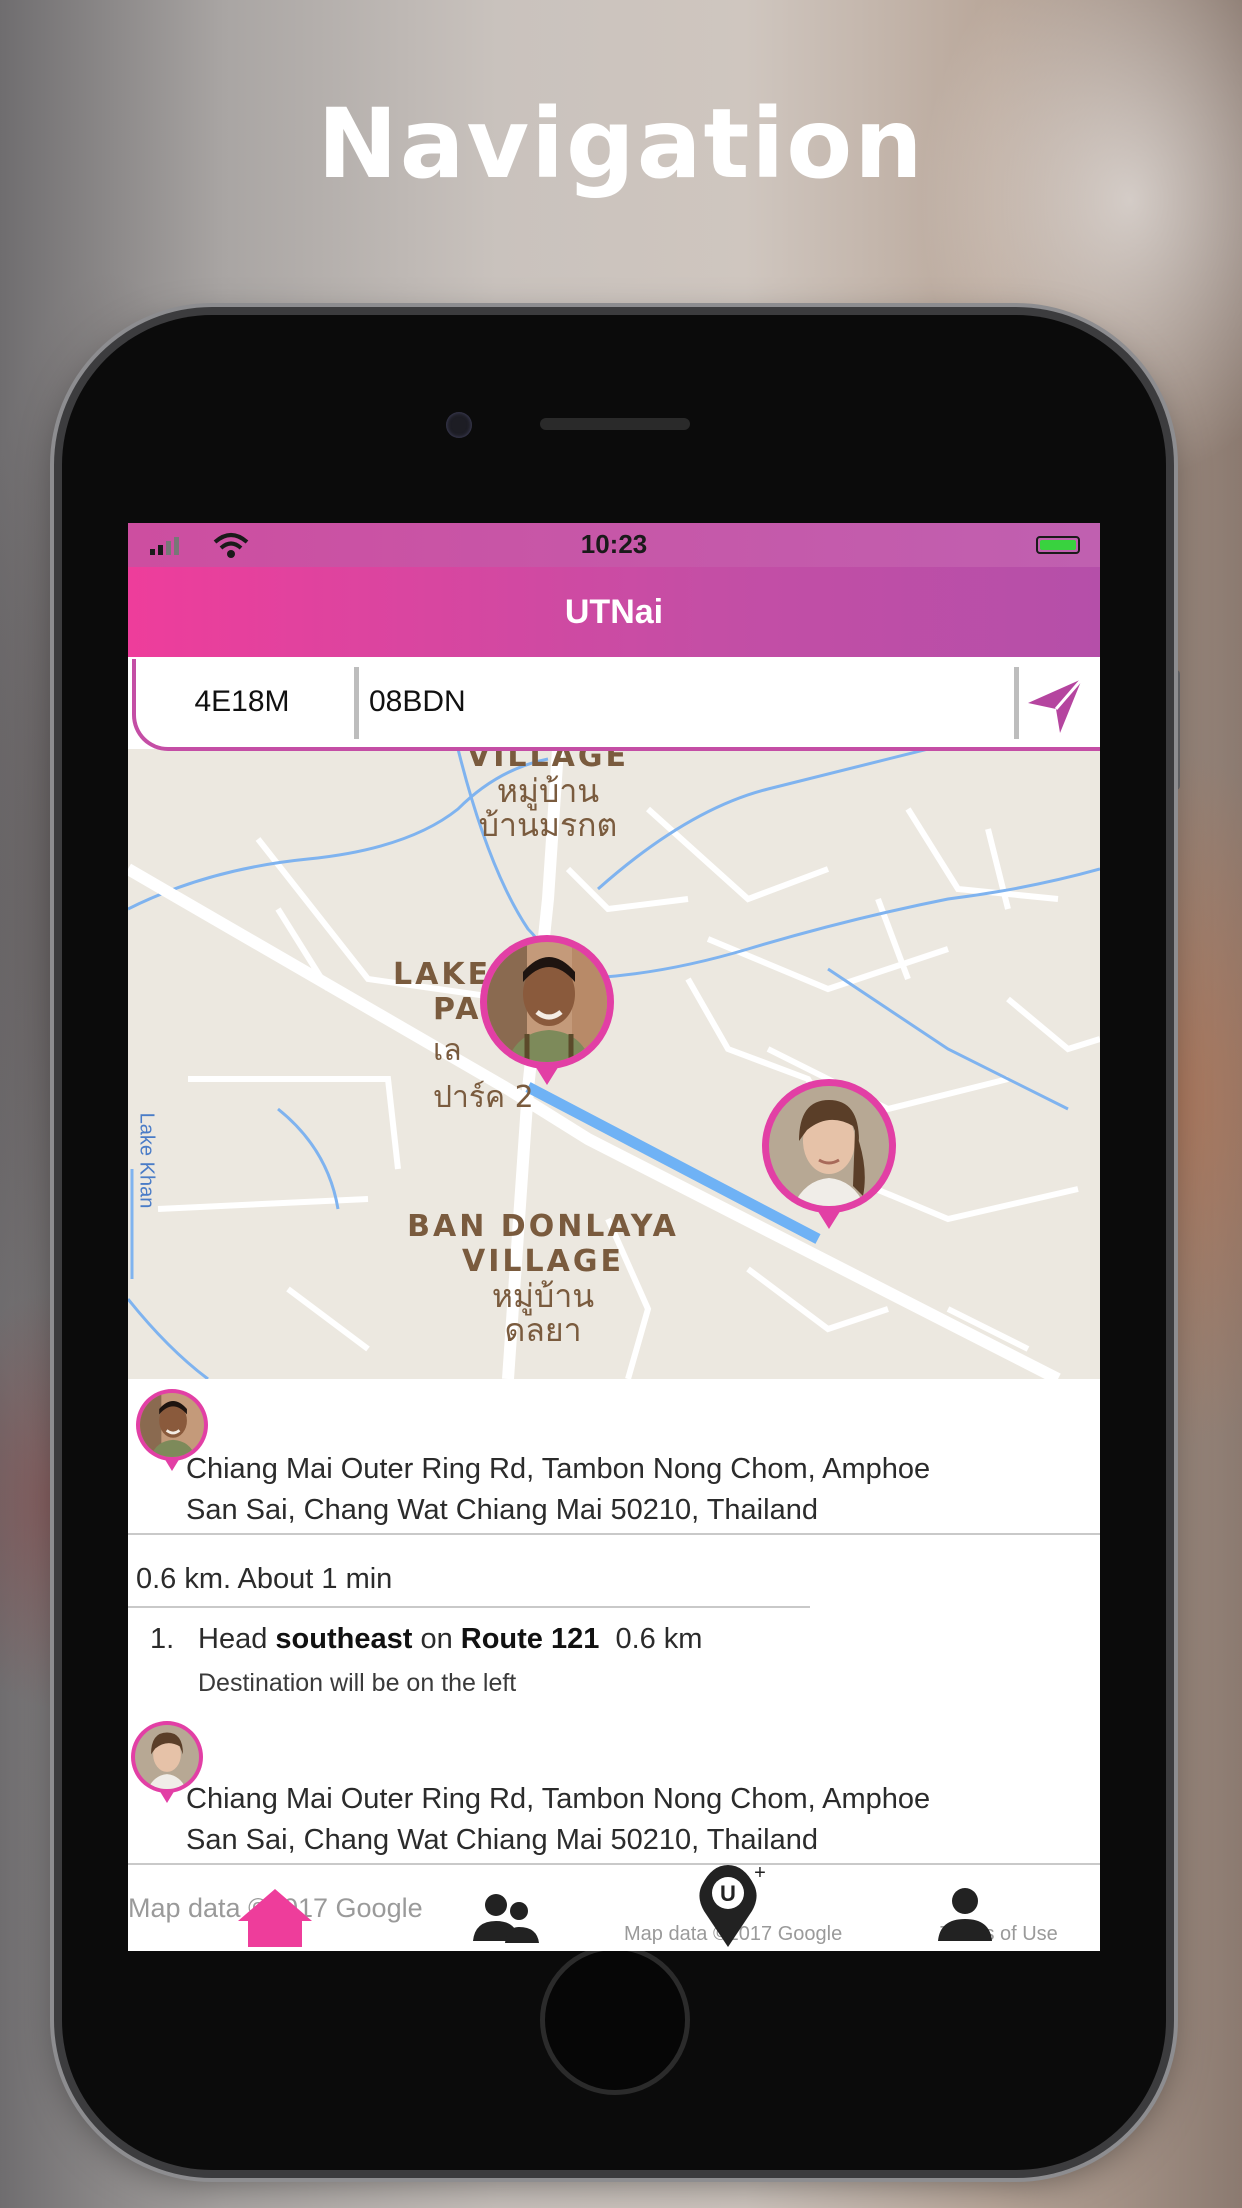 This screenshot has height=2208, width=1242. I want to click on status-bar: 10:23, so click(614, 545).